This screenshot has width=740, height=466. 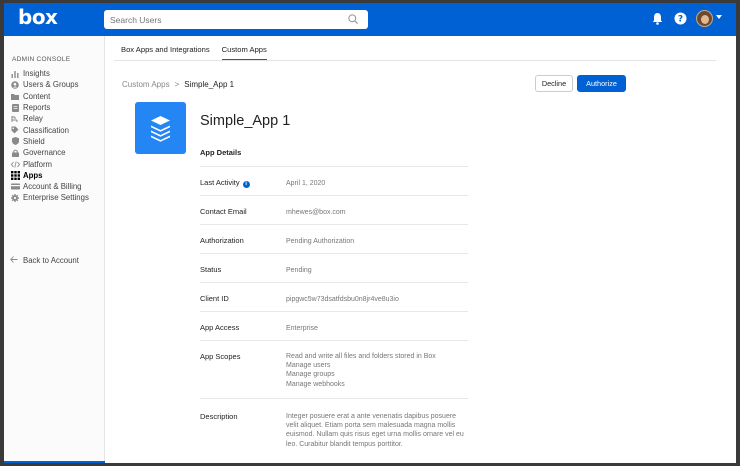 I want to click on detail-row-authorization: Authorization Pending Authorization, so click(x=334, y=238).